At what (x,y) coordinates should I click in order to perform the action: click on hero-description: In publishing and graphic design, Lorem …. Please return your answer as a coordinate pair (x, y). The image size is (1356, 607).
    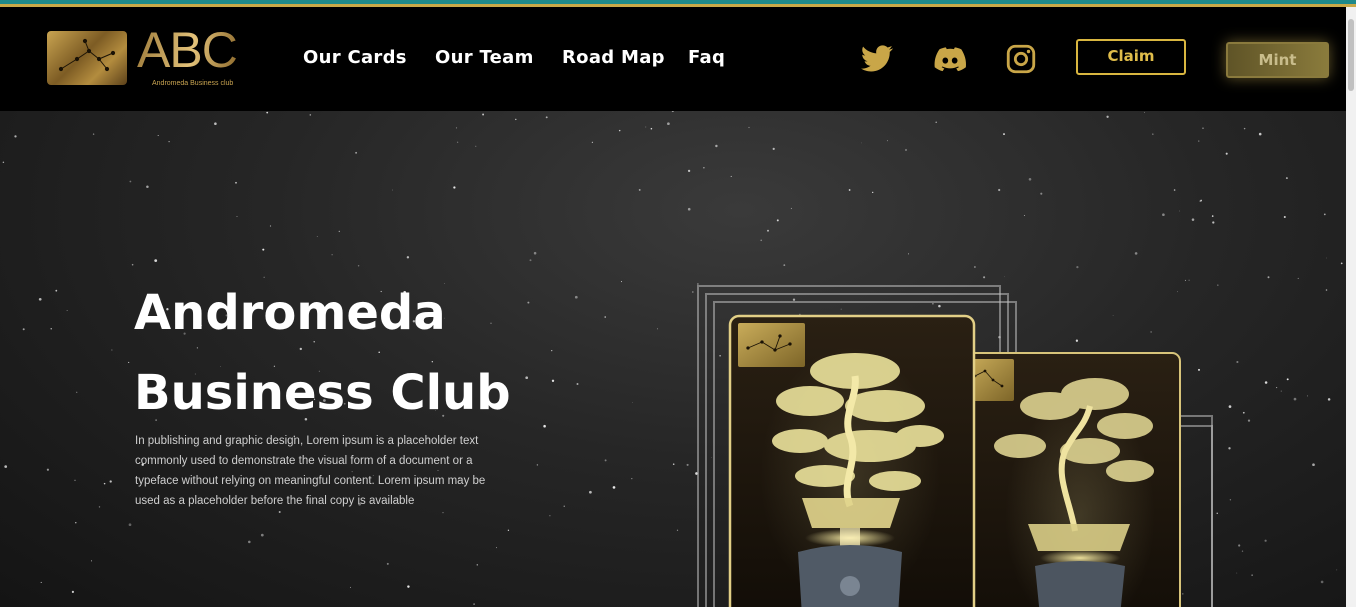
    Looking at the image, I should click on (310, 471).